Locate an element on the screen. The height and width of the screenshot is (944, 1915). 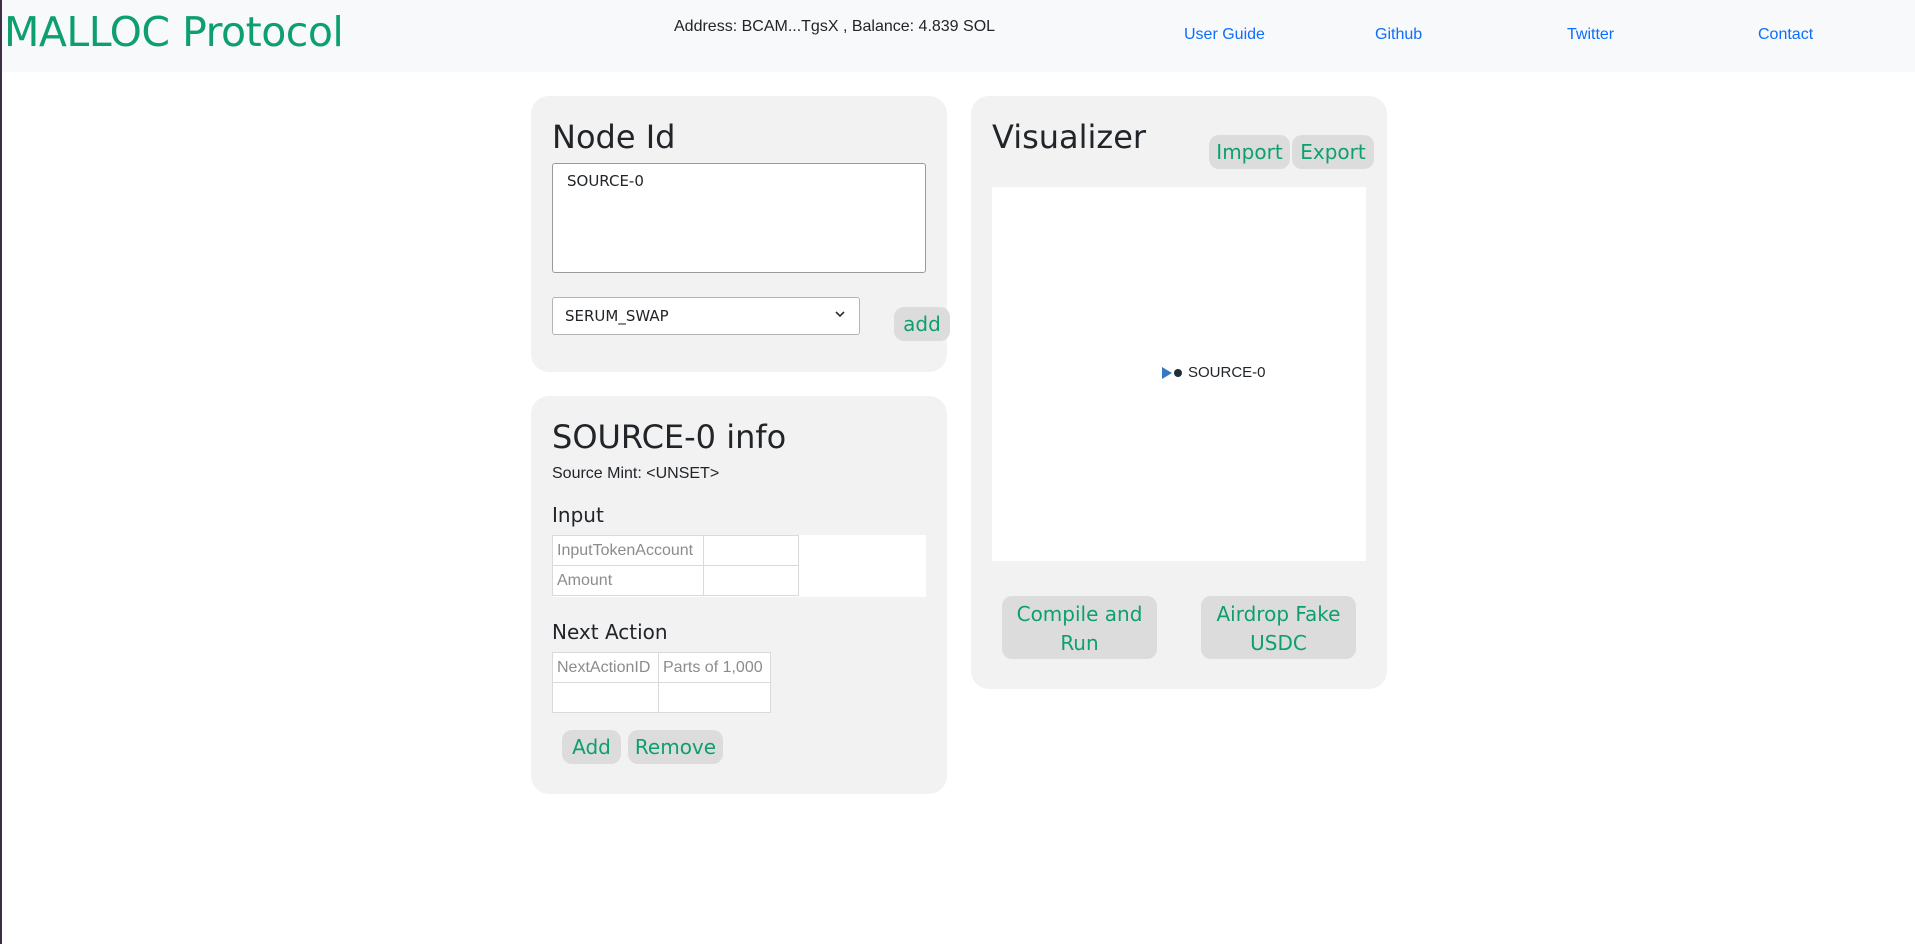
graph-node-source-0: SOURCE-0 is located at coordinates (1214, 372).